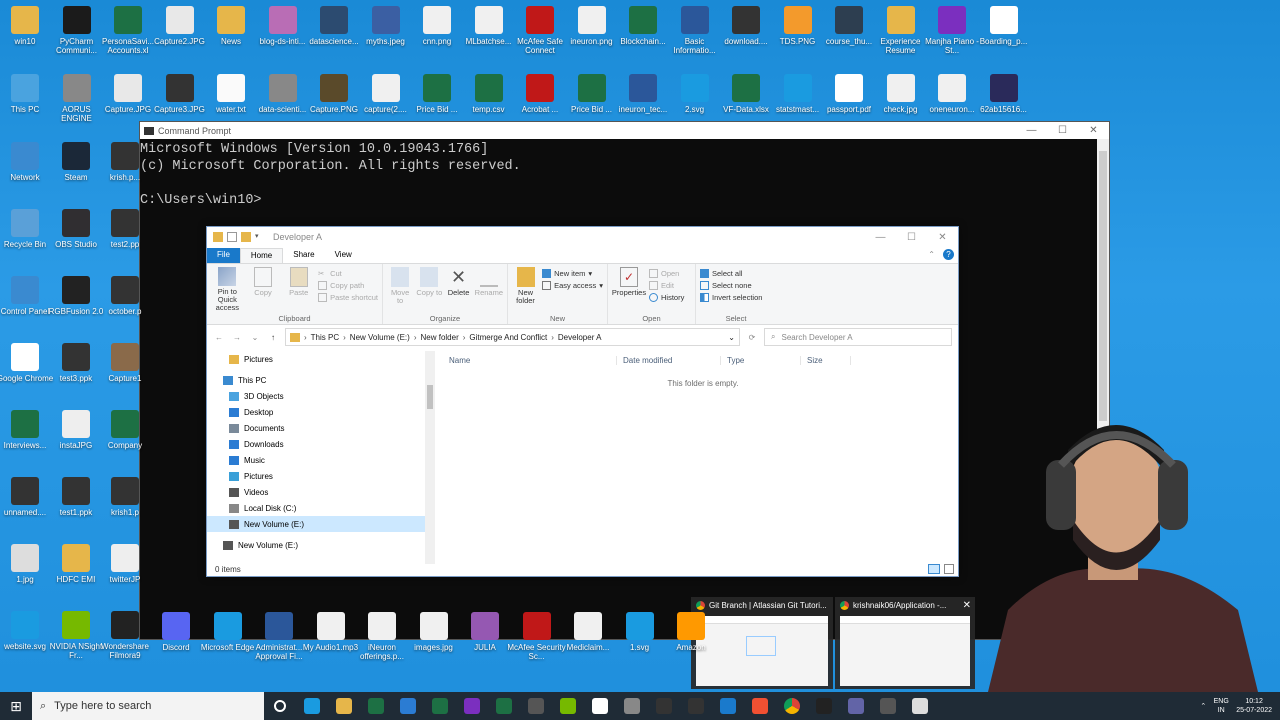 The width and height of the screenshot is (1280, 720). Describe the element at coordinates (237, 337) in the screenshot. I see `forward-icon: →` at that location.